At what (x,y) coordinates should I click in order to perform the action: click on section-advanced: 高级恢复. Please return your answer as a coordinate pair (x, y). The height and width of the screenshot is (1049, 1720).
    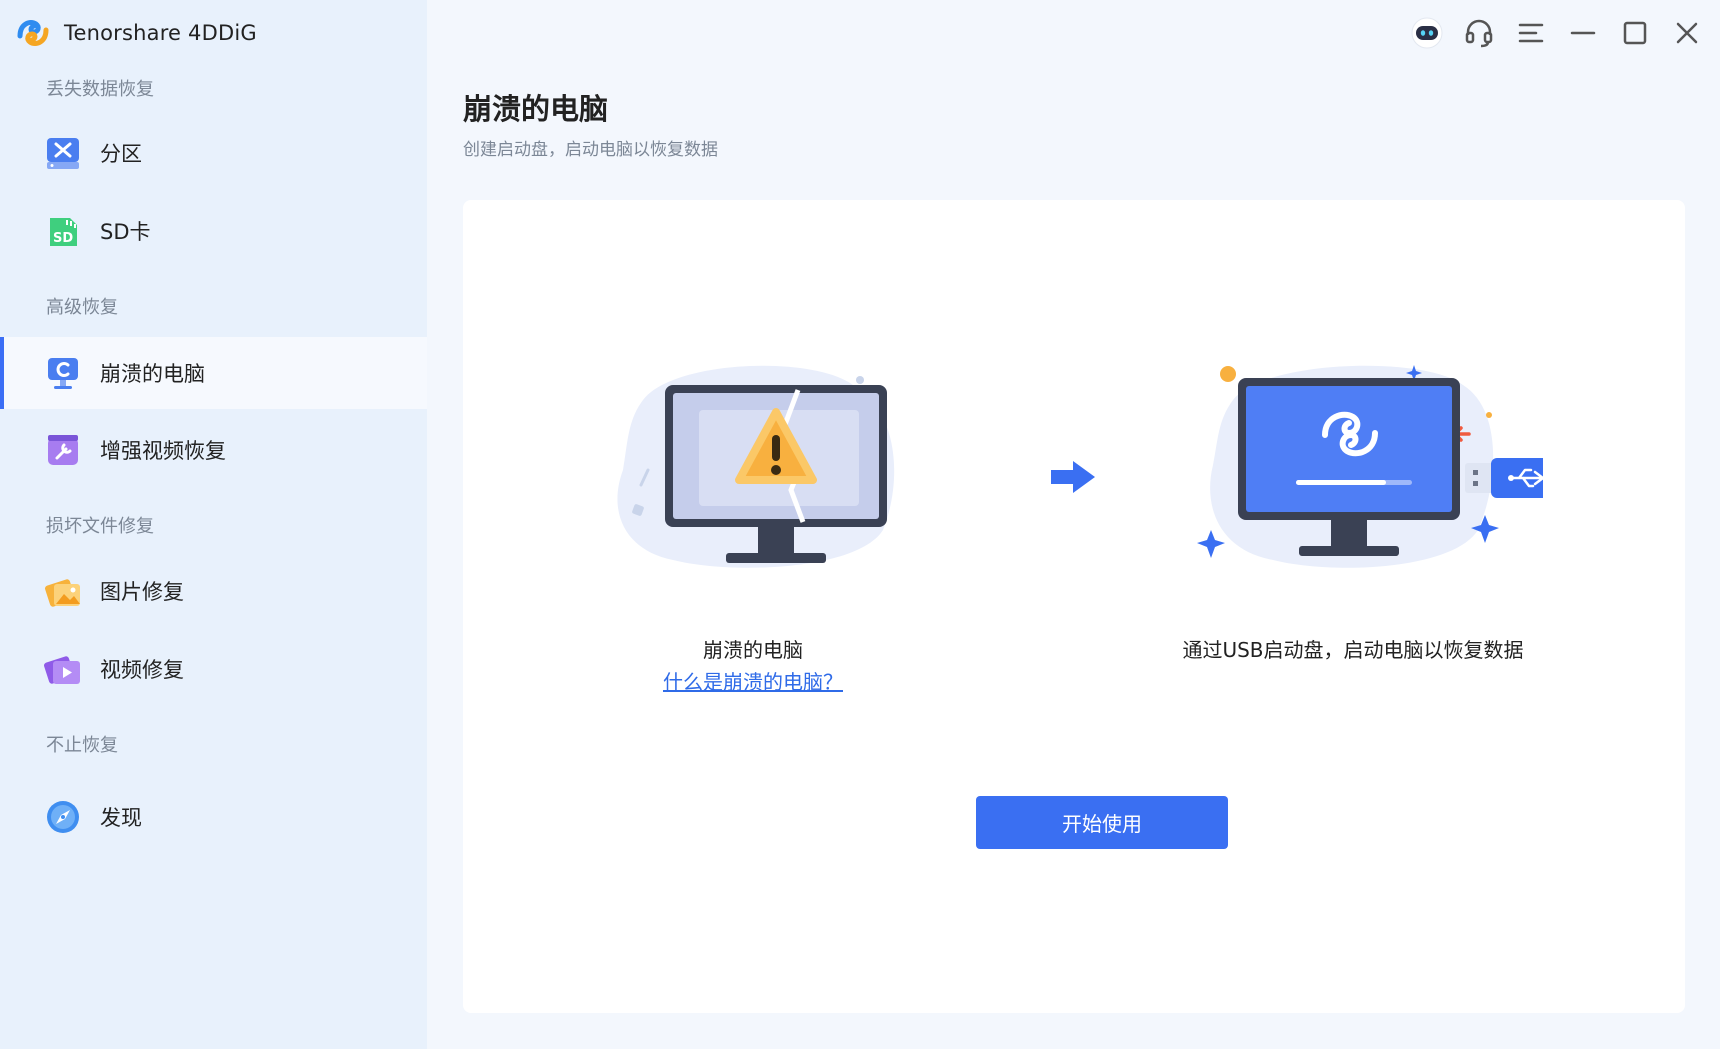
    Looking at the image, I should click on (82, 307).